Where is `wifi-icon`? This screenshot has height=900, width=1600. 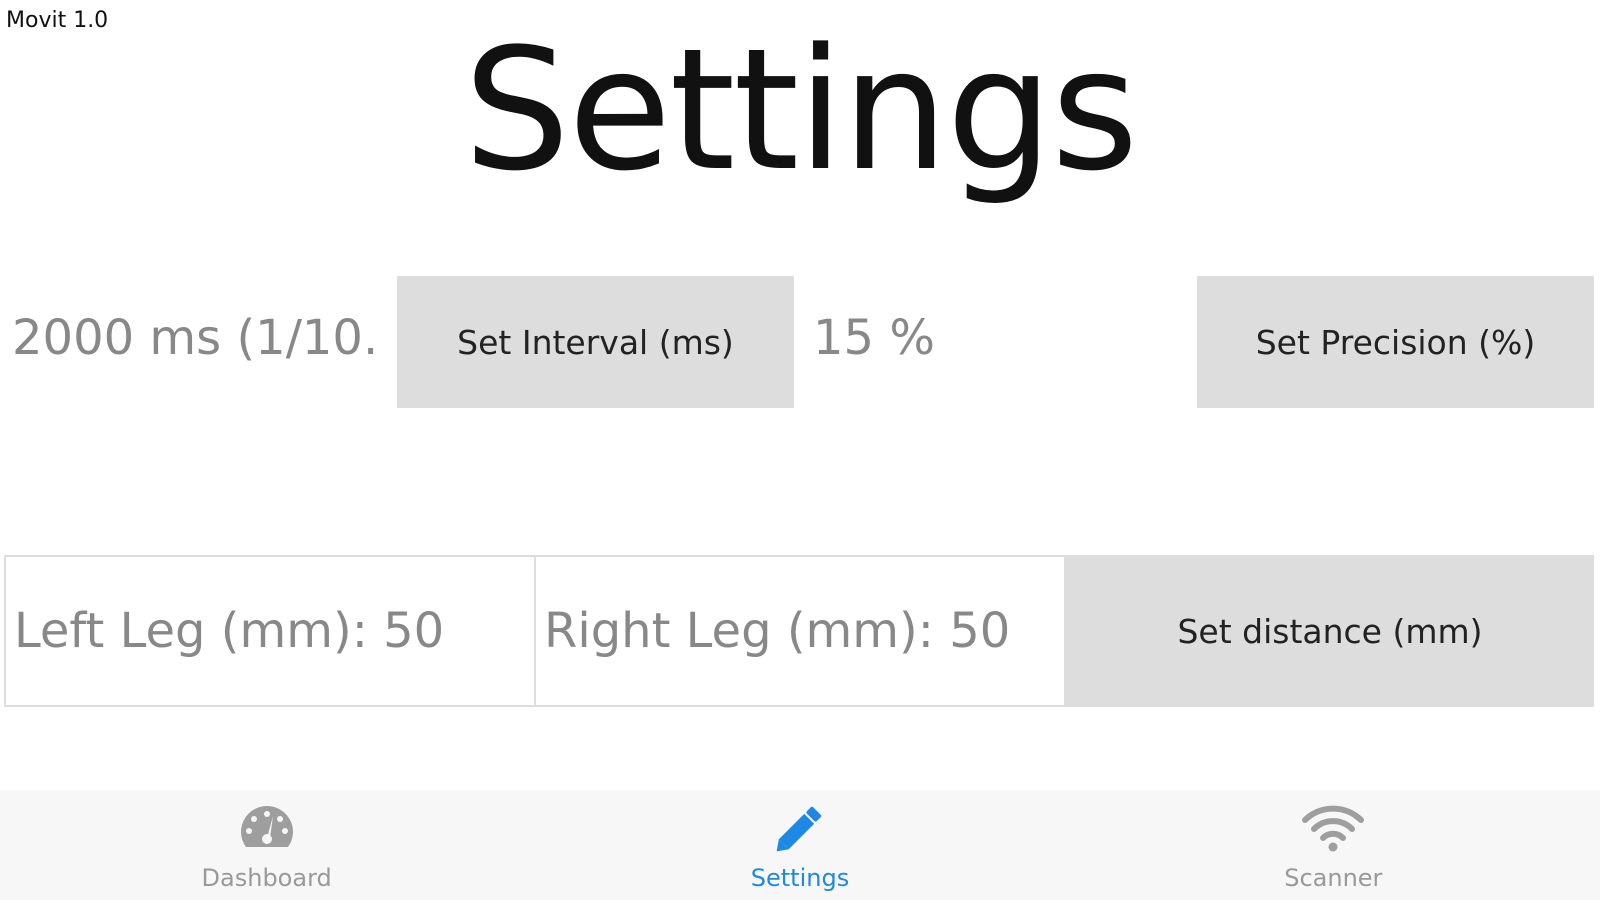
wifi-icon is located at coordinates (1333, 828).